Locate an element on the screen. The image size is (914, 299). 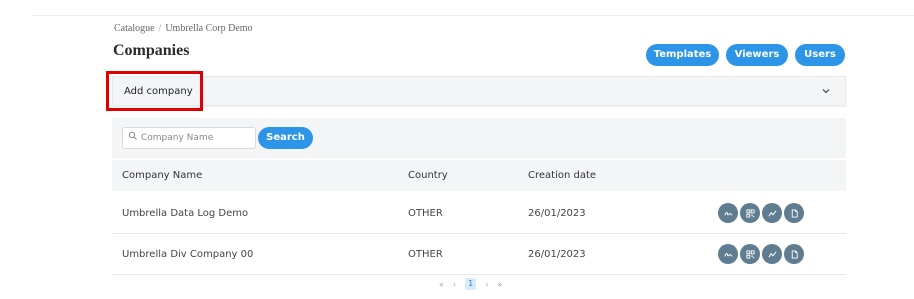
search-panel: Search is located at coordinates (479, 138).